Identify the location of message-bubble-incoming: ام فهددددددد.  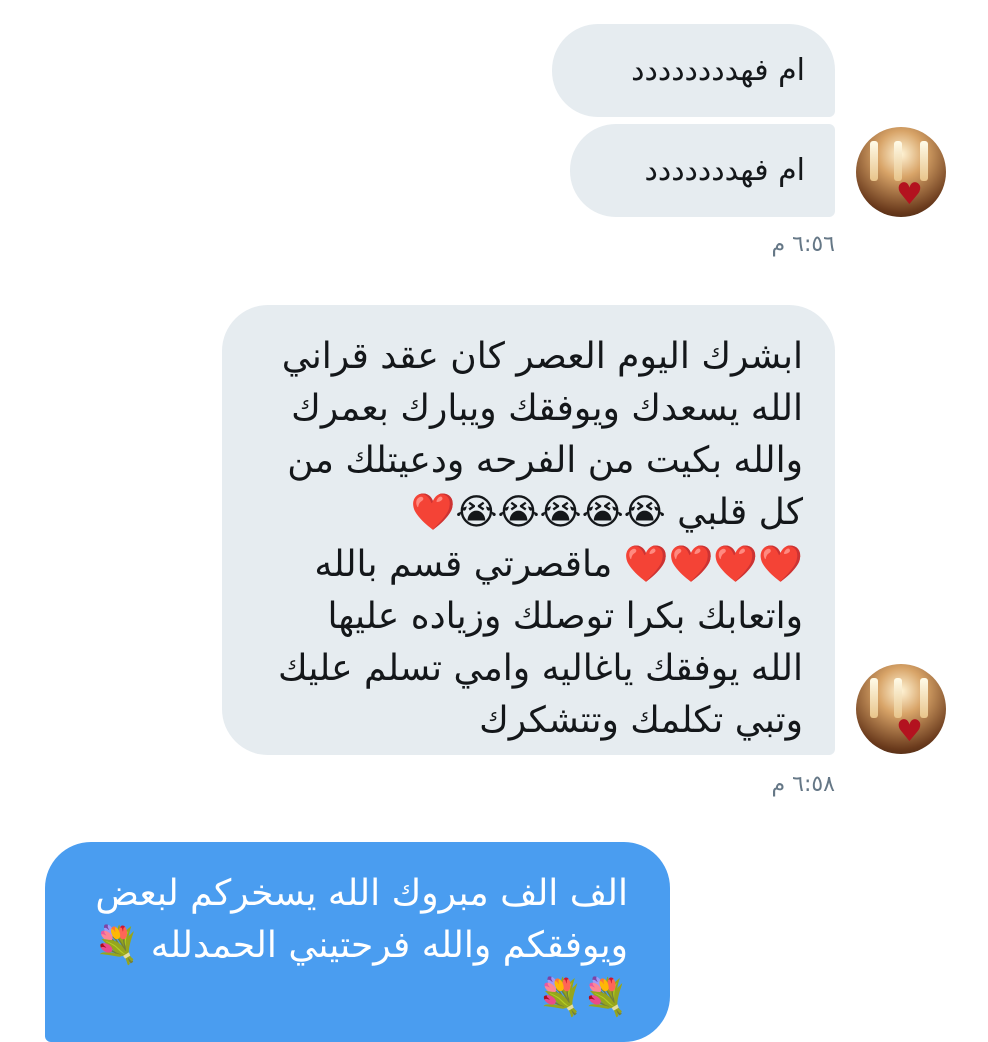
(702, 170).